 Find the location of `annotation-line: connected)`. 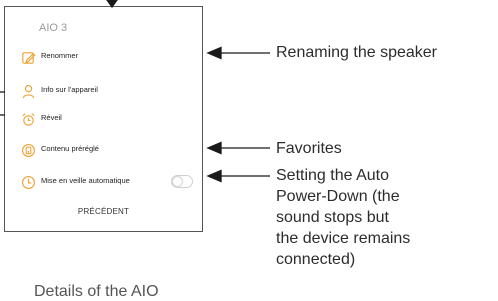

annotation-line: connected) is located at coordinates (316, 259).